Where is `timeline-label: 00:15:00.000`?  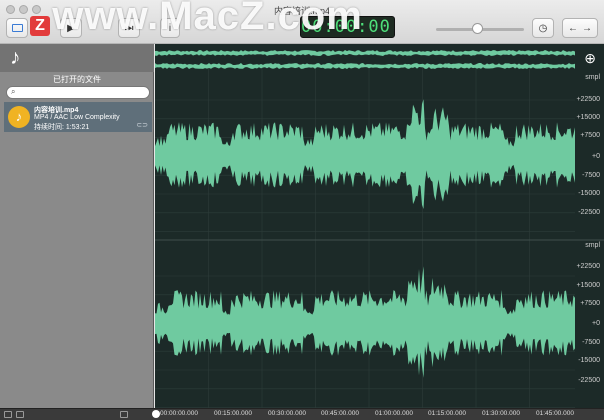
timeline-label: 00:15:00.000 is located at coordinates (233, 413).